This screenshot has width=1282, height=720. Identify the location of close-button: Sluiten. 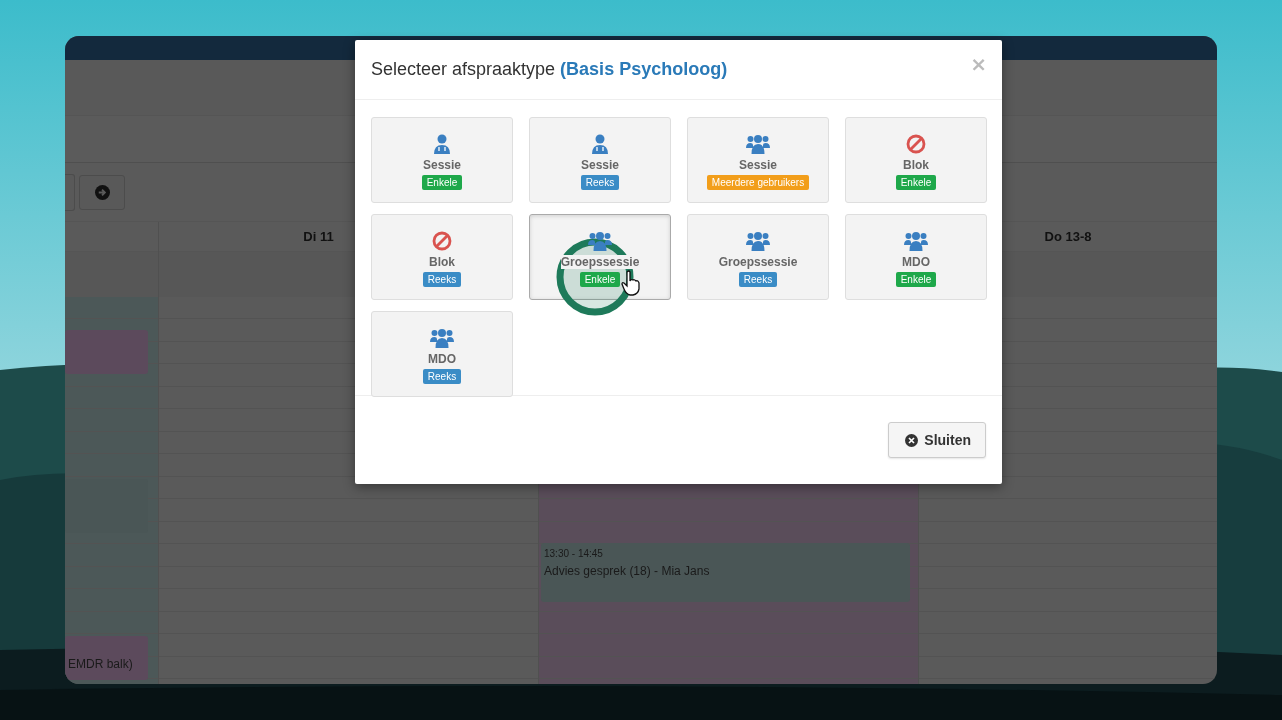
(937, 440).